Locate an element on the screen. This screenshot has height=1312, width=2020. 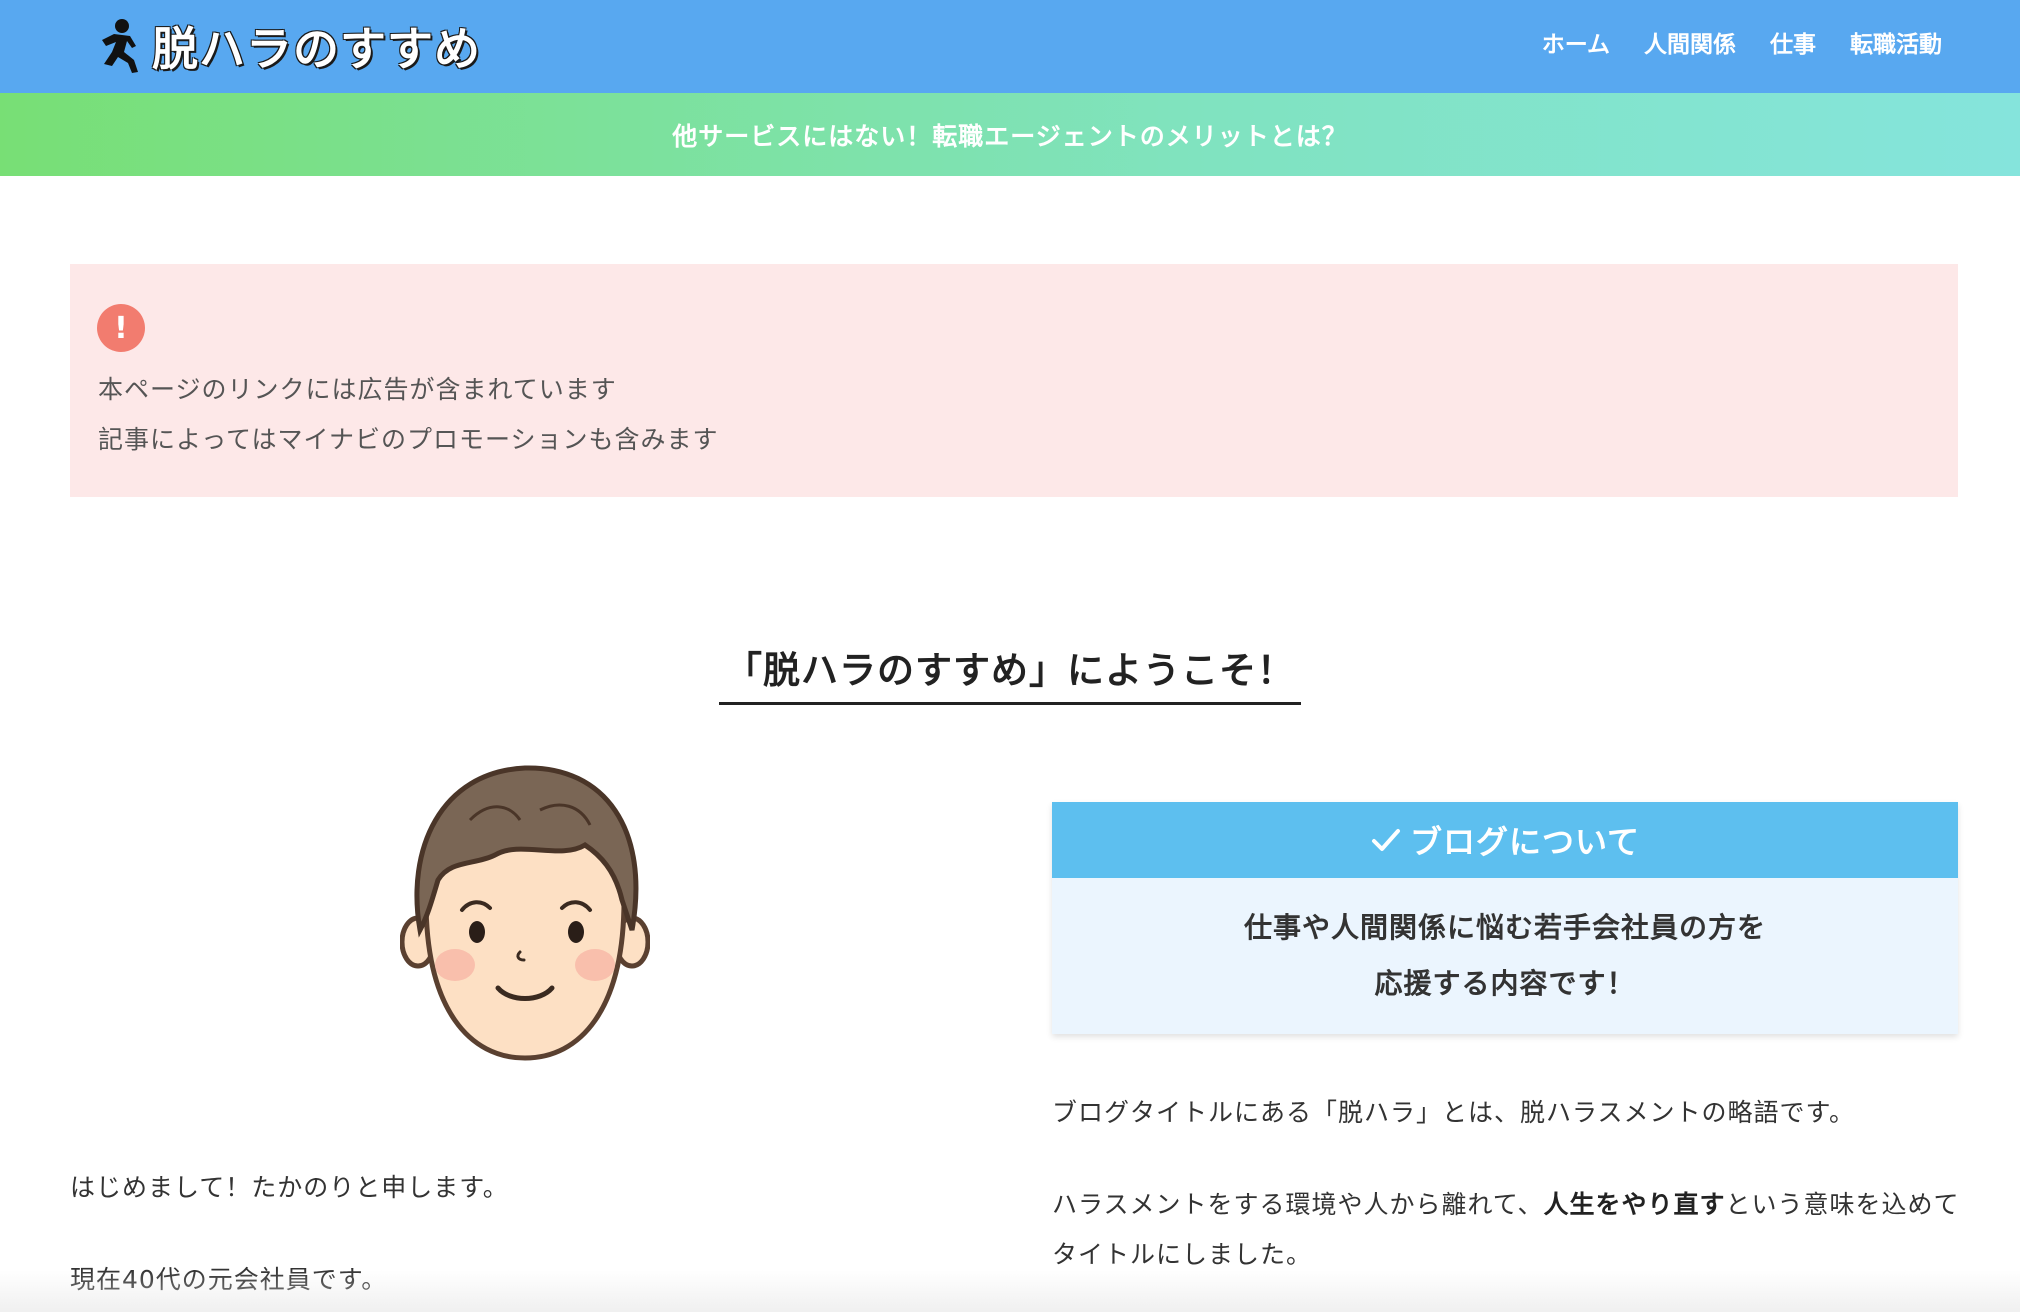
about-blog-heading-text: ブログについて is located at coordinates (1525, 842).